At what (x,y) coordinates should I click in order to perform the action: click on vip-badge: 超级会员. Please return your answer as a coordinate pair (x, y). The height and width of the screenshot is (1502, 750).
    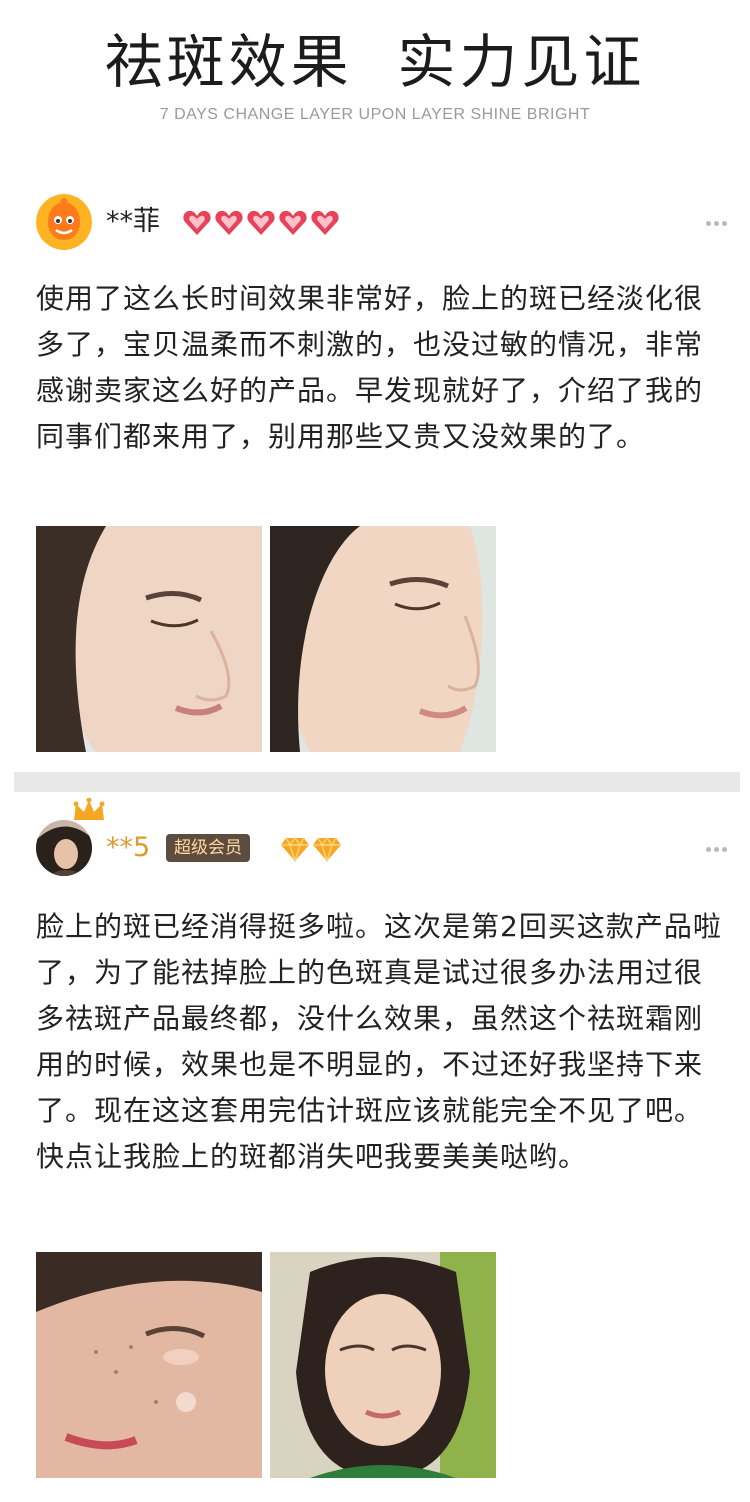
    Looking at the image, I should click on (208, 848).